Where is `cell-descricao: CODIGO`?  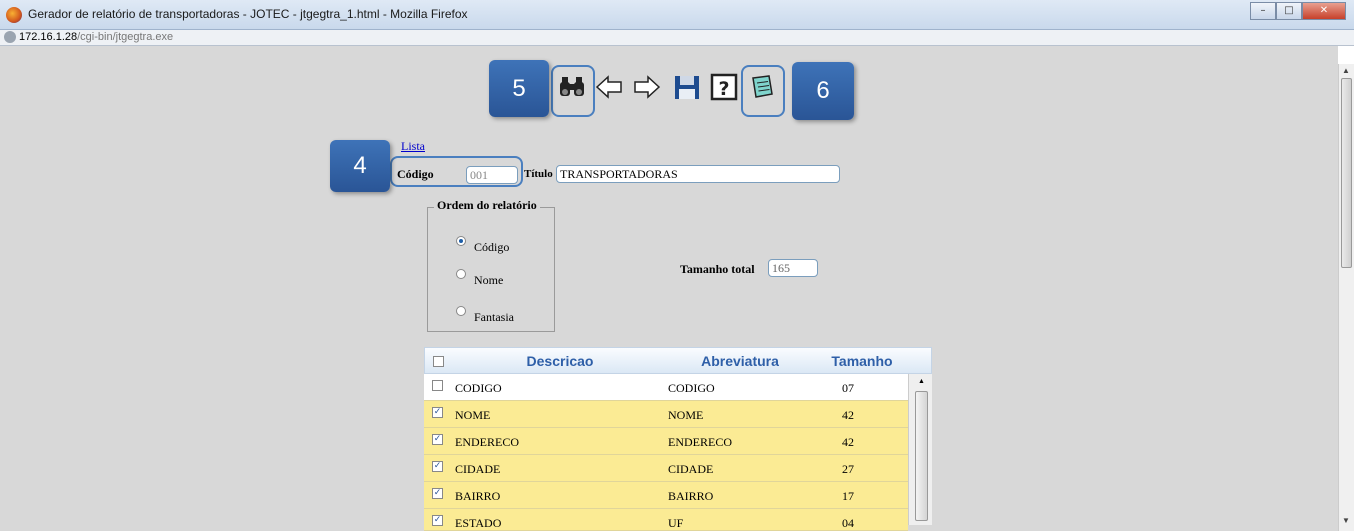
cell-descricao: CODIGO is located at coordinates (478, 388).